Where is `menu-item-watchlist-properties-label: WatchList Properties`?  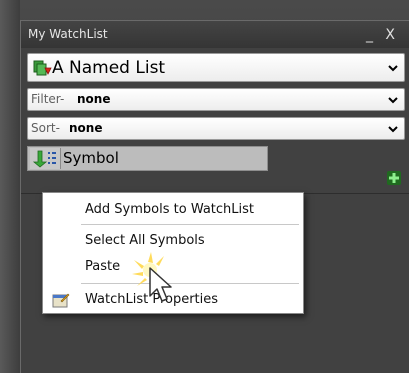
menu-item-watchlist-properties-label: WatchList Properties is located at coordinates (152, 299).